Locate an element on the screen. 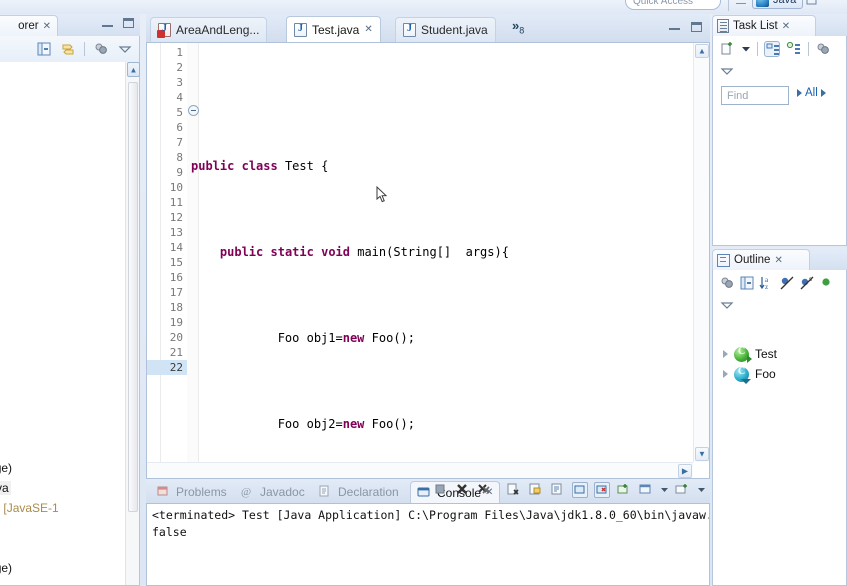 The image size is (847, 586). editor-vertical-scrollbar: ▲ ▼ is located at coordinates (701, 252).